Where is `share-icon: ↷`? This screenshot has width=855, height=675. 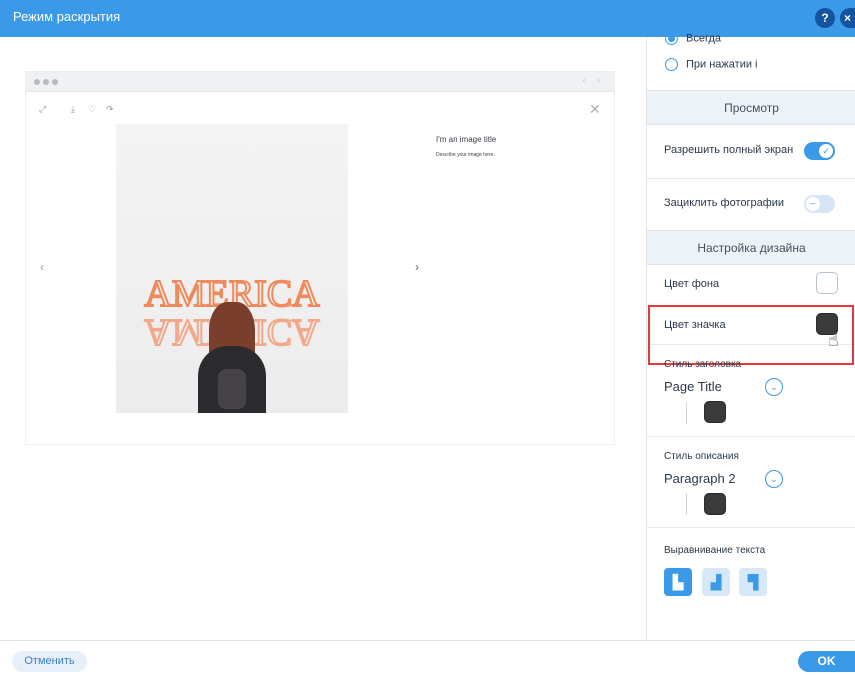
share-icon: ↷ is located at coordinates (110, 109).